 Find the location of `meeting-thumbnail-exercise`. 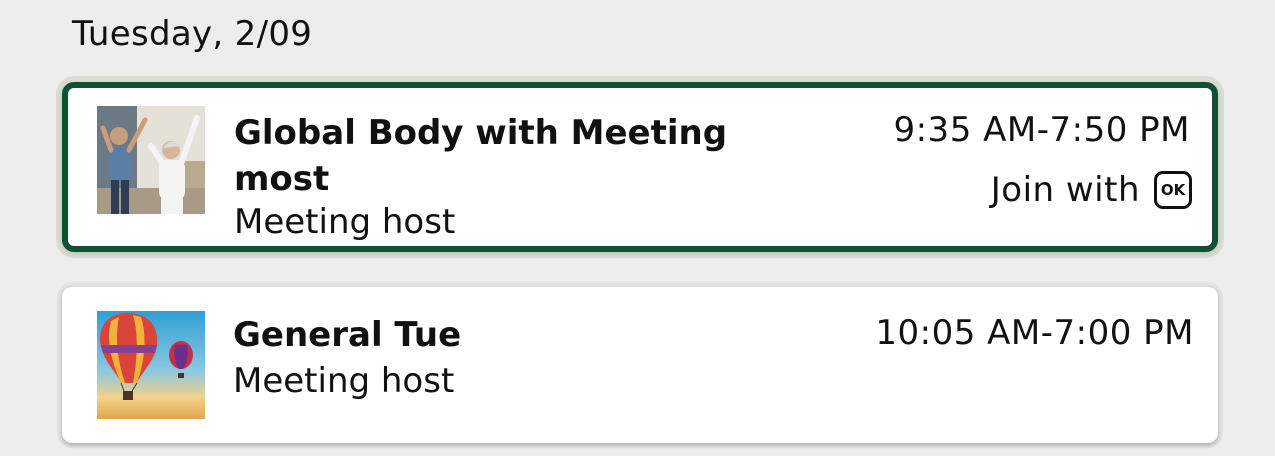

meeting-thumbnail-exercise is located at coordinates (151, 160).